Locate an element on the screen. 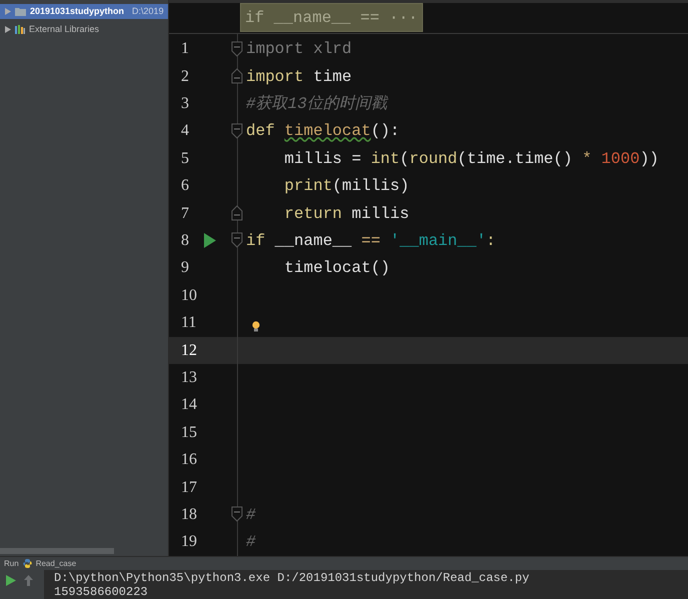 The height and width of the screenshot is (599, 688). folder-icon is located at coordinates (20, 11).